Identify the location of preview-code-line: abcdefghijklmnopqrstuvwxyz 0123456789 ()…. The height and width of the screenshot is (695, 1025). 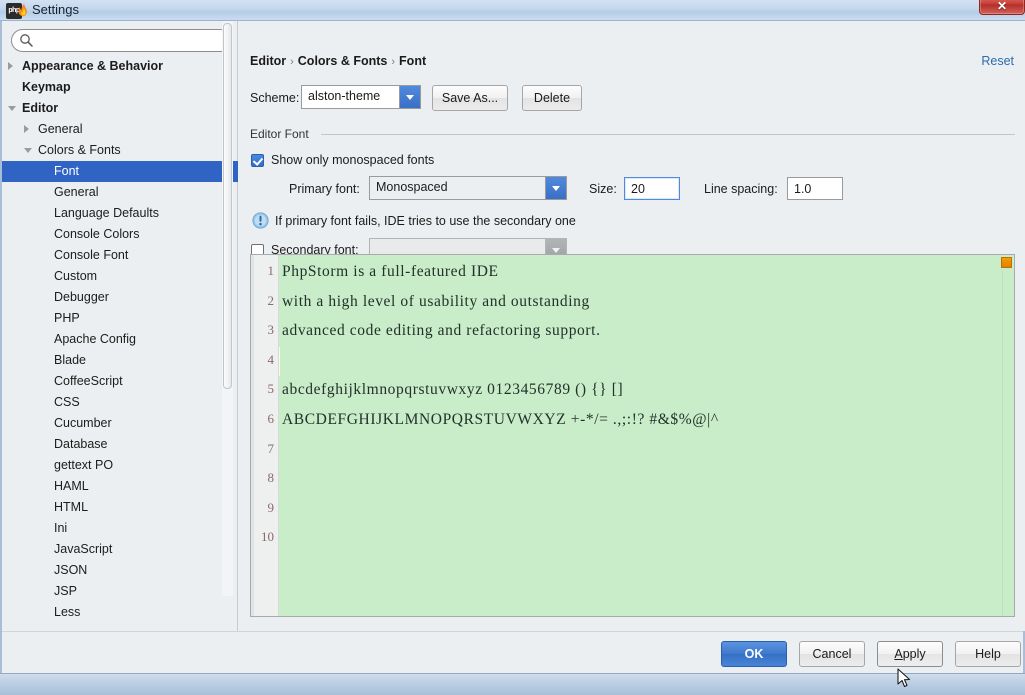
(453, 390).